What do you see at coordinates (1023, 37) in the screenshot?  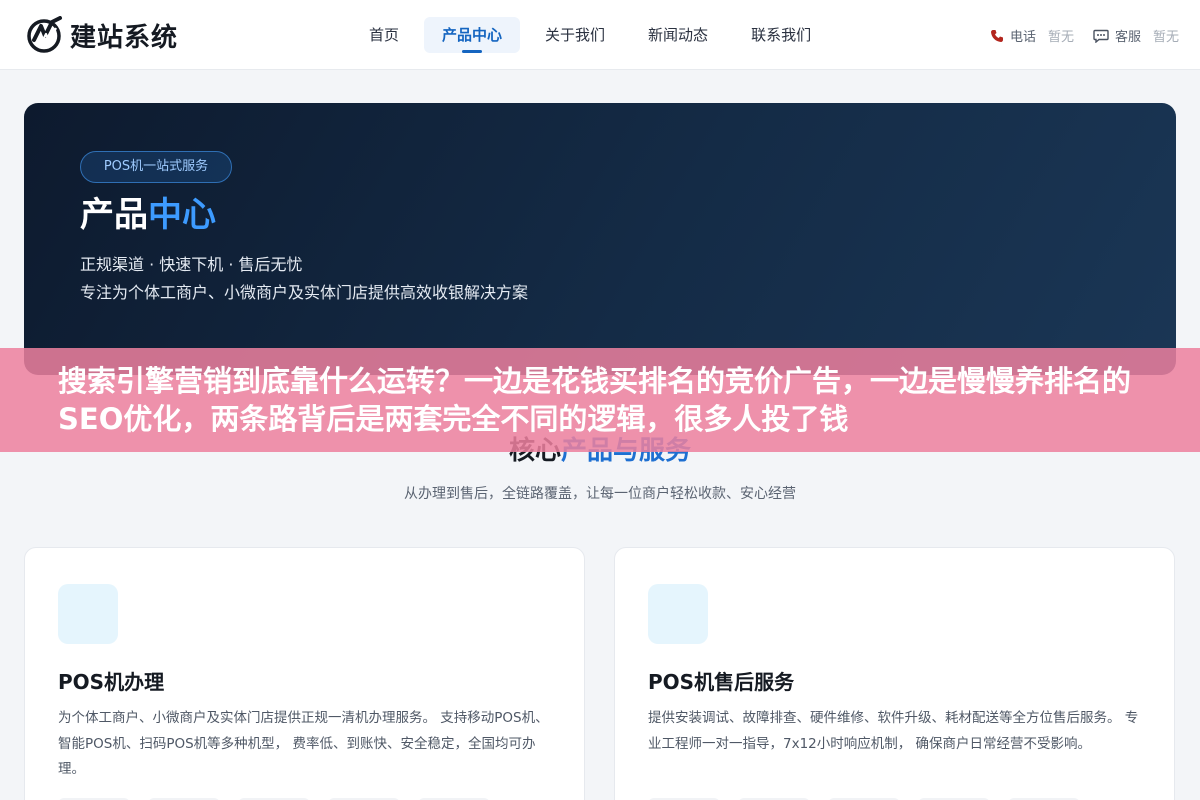 I see `phone-label: 电话` at bounding box center [1023, 37].